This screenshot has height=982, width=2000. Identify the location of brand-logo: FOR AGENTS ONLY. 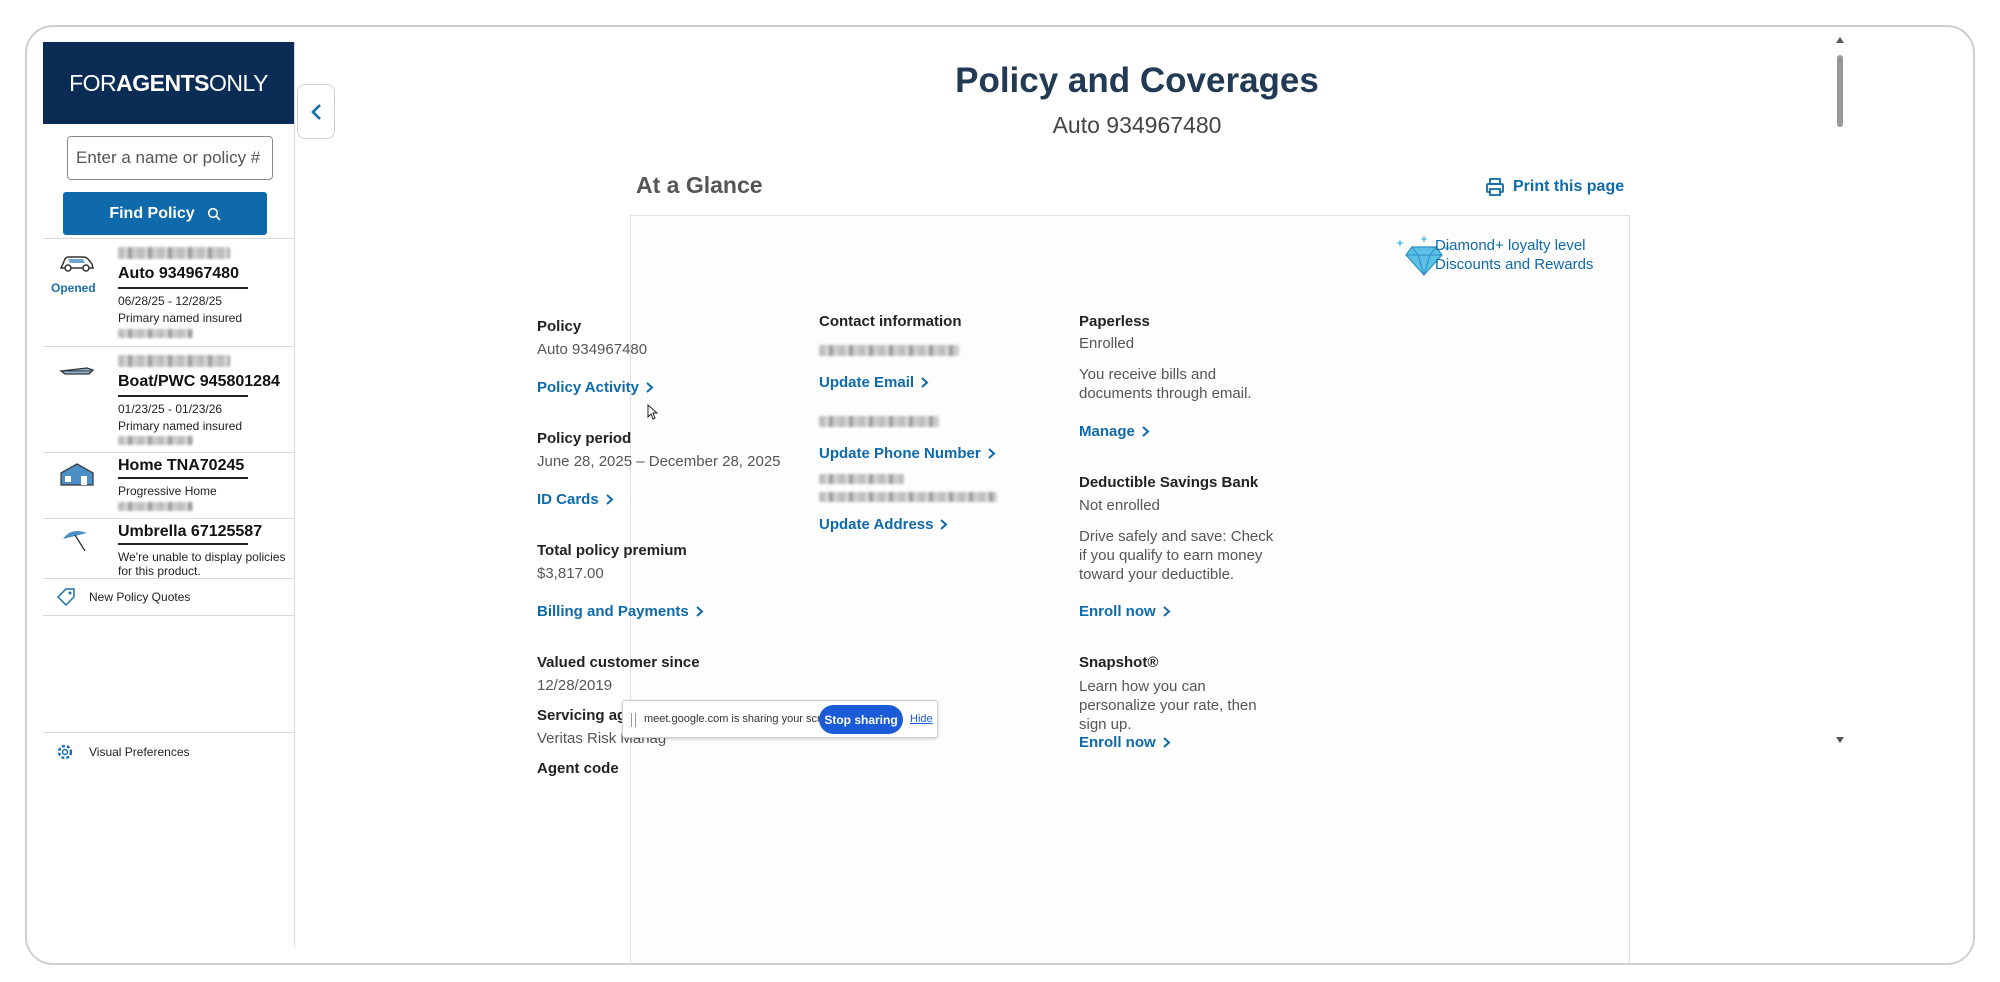
(168, 83).